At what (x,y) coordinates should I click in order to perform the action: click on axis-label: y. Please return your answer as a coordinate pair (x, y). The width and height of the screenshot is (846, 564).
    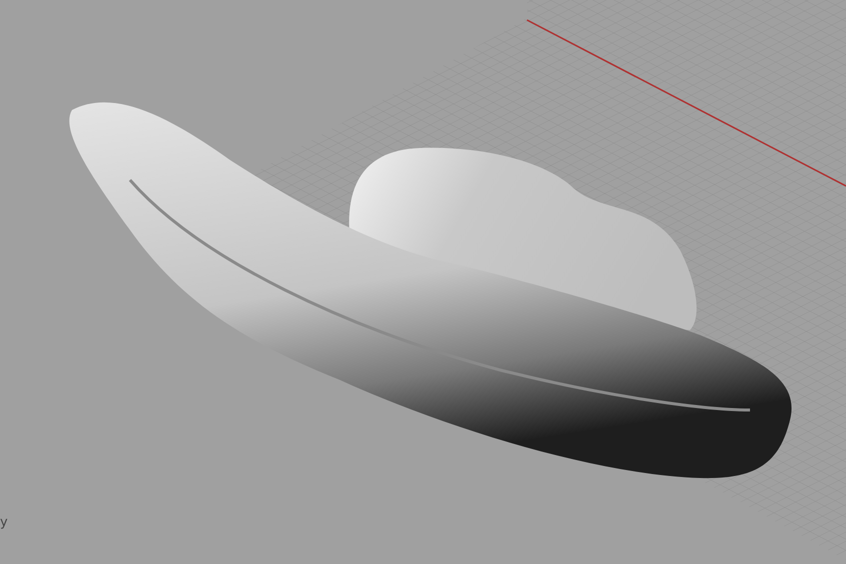
    Looking at the image, I should click on (4, 522).